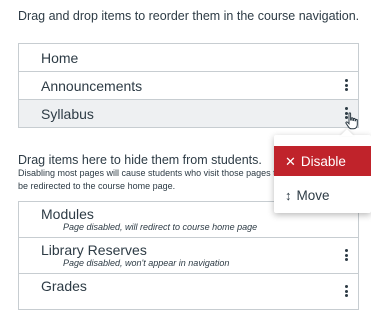  What do you see at coordinates (347, 132) in the screenshot?
I see `menu-caret` at bounding box center [347, 132].